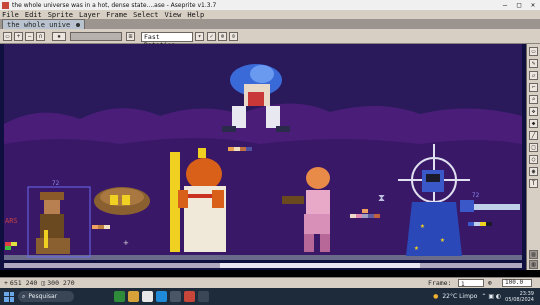  What do you see at coordinates (56, 183) in the screenshot?
I see `sprite-label-72-left: 72` at bounding box center [56, 183].